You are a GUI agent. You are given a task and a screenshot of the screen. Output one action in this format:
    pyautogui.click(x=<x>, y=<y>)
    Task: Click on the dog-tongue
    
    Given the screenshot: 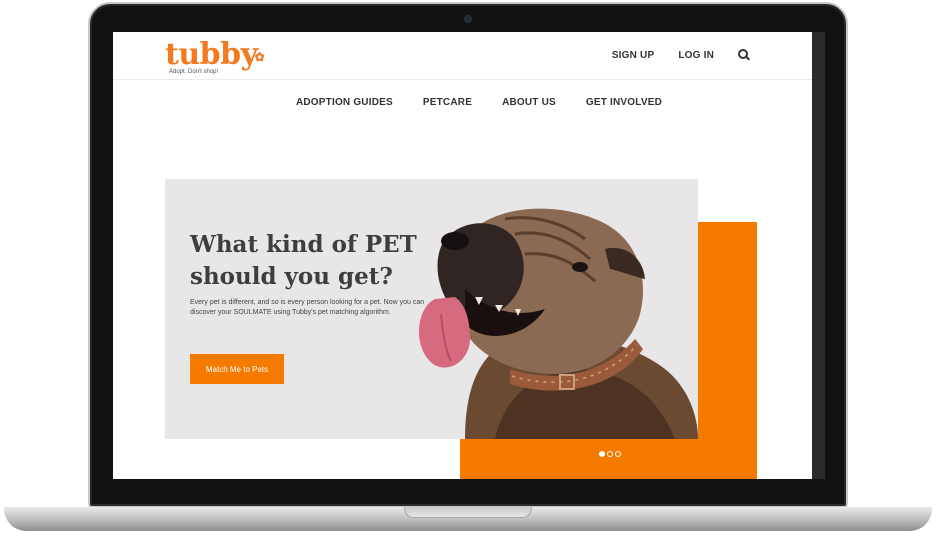 What is the action you would take?
    pyautogui.click(x=444, y=332)
    